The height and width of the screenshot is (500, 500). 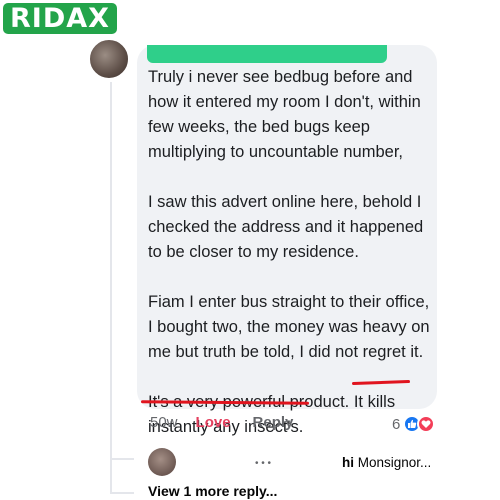 I want to click on reply-button: Reply, so click(x=273, y=422).